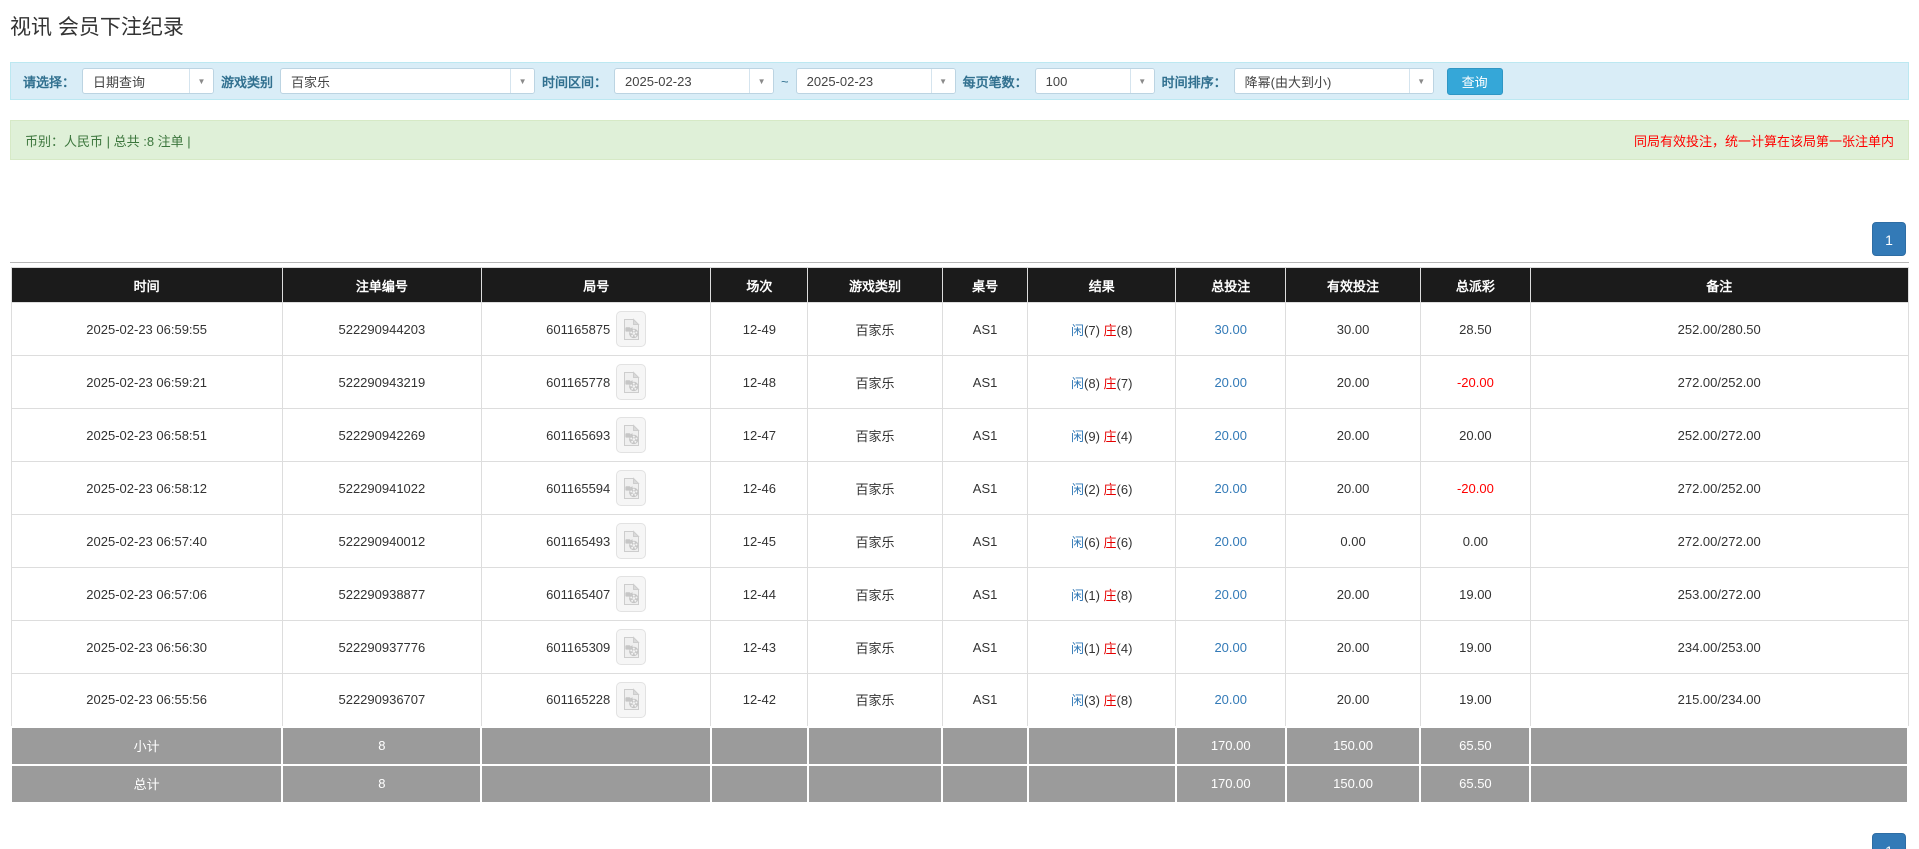  I want to click on cell-round-no: 601165594, so click(596, 488).